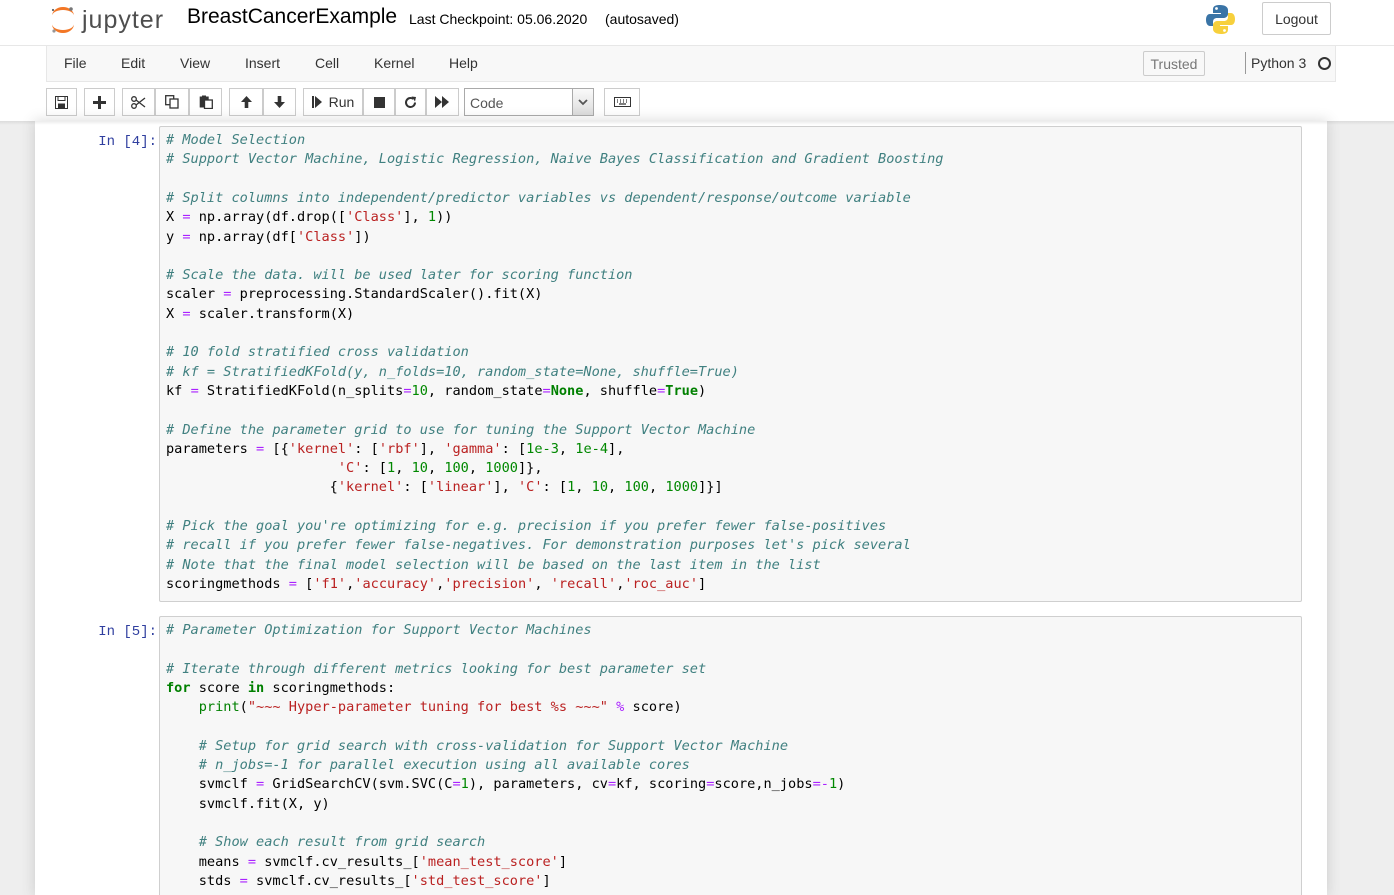  I want to click on run-label: Run, so click(341, 102).